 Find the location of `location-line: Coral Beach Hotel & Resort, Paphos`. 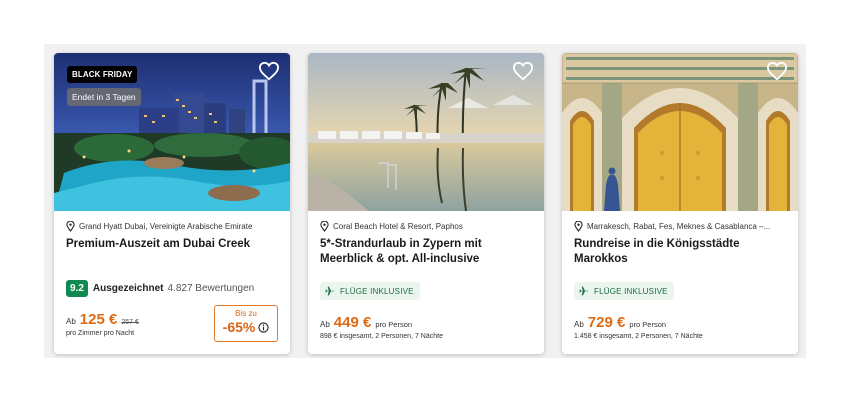

location-line: Coral Beach Hotel & Resort, Paphos is located at coordinates (426, 226).